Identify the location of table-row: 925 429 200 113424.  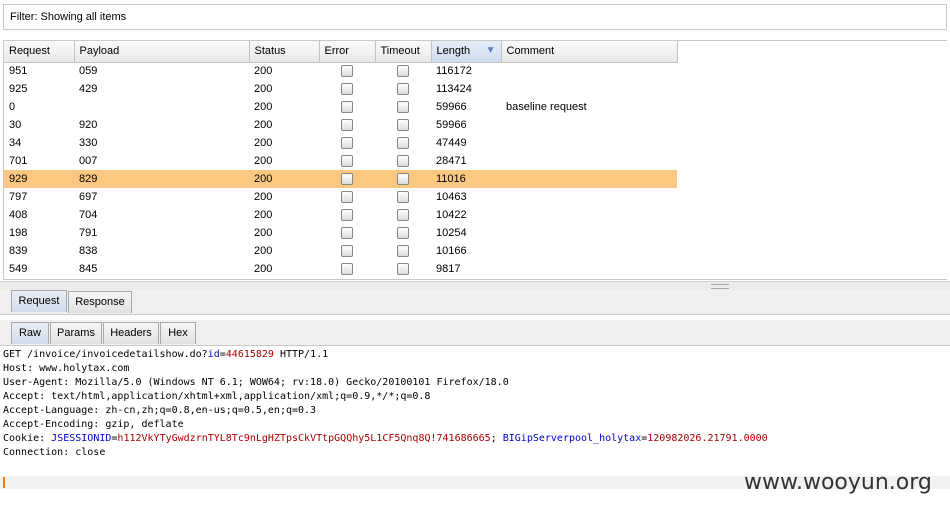
(340, 89).